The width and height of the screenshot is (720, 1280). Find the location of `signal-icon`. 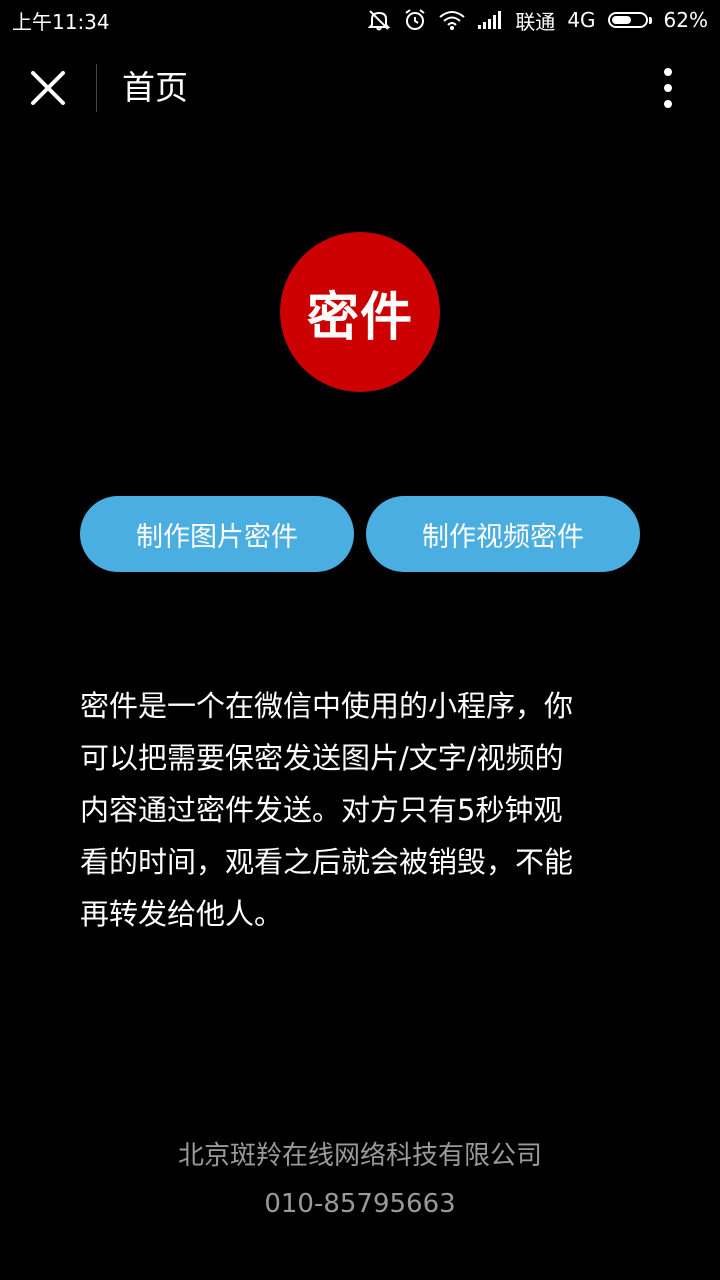

signal-icon is located at coordinates (490, 20).